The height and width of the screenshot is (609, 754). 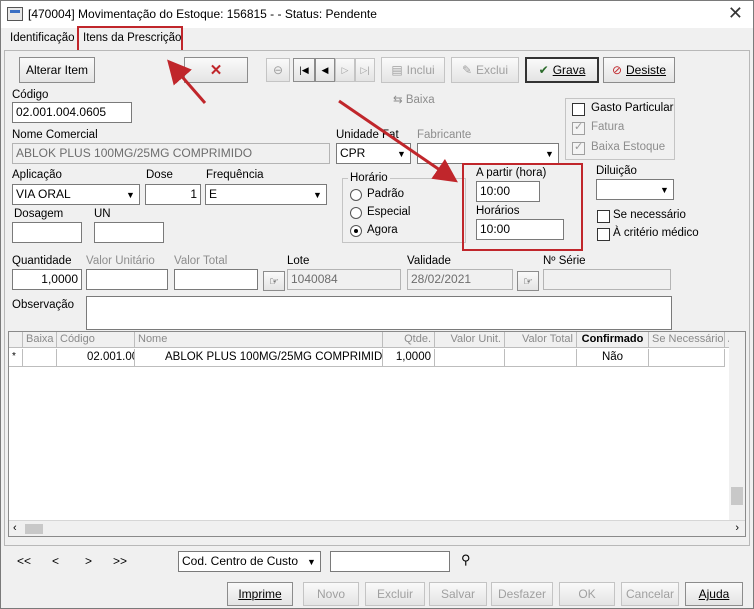 I want to click on prev-record-button: ◀, so click(x=325, y=70).